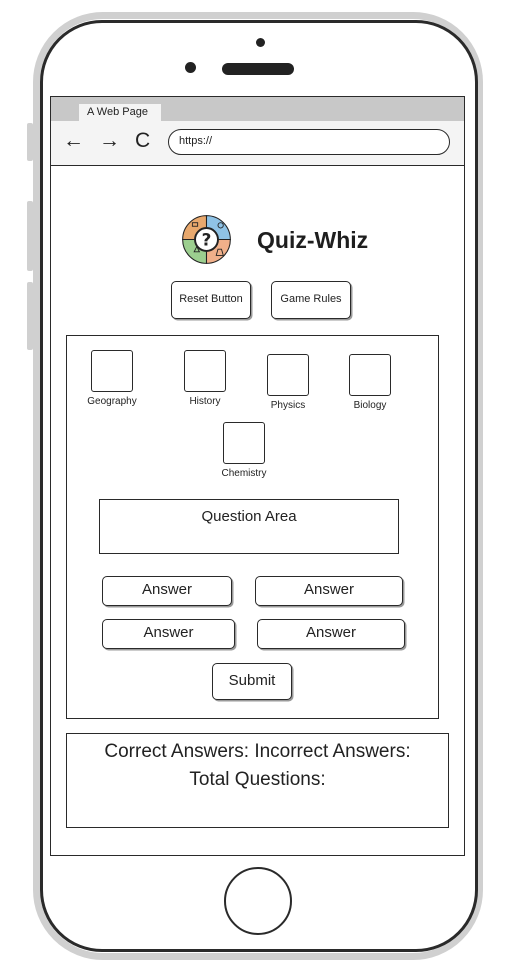  What do you see at coordinates (30, 142) in the screenshot?
I see `mute-switch` at bounding box center [30, 142].